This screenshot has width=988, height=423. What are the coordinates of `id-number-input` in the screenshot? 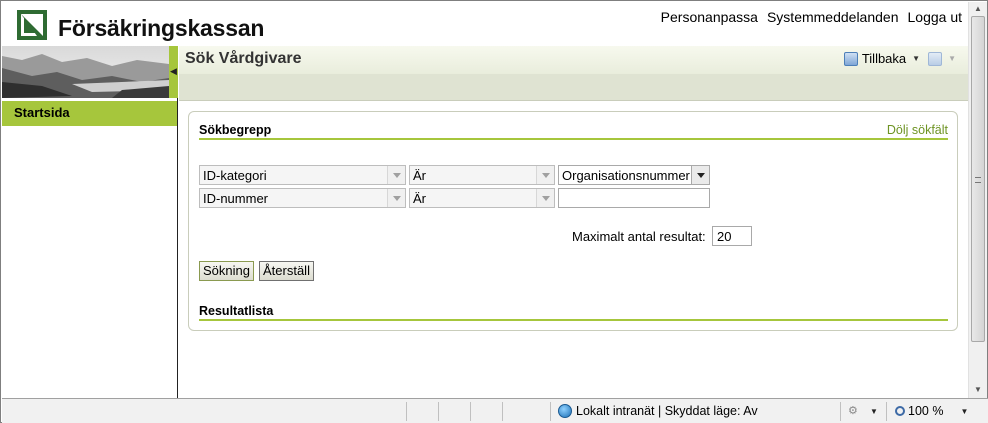 It's located at (634, 198).